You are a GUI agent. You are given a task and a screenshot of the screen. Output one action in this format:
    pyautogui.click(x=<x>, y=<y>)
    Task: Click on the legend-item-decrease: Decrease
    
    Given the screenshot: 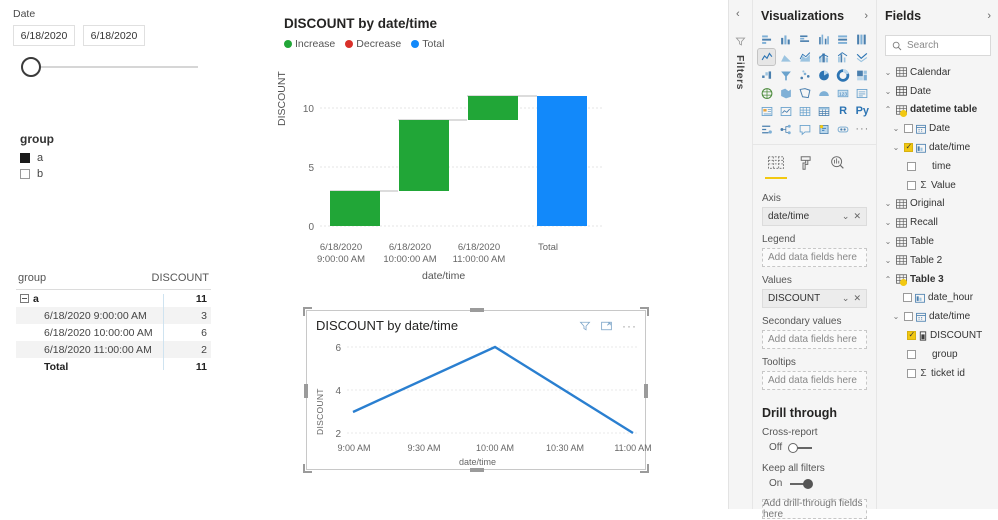 What is the action you would take?
    pyautogui.click(x=373, y=44)
    